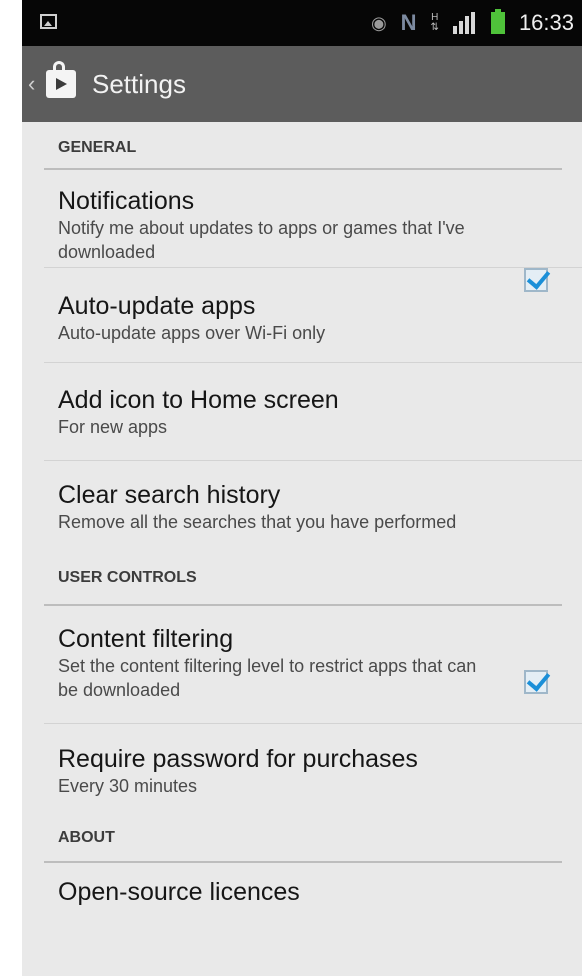 Image resolution: width=582 pixels, height=976 pixels. What do you see at coordinates (302, 582) in the screenshot?
I see `section-header-user-controls: USER CONTROLS` at bounding box center [302, 582].